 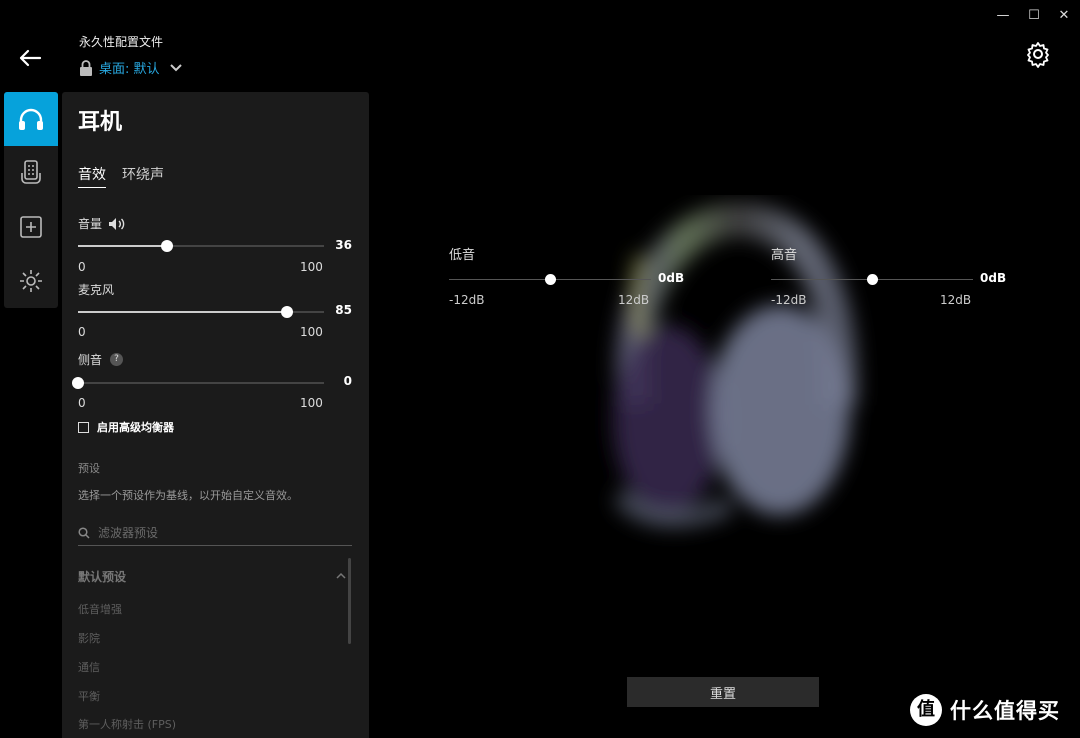 I want to click on rail-item-add, so click(x=31, y=227).